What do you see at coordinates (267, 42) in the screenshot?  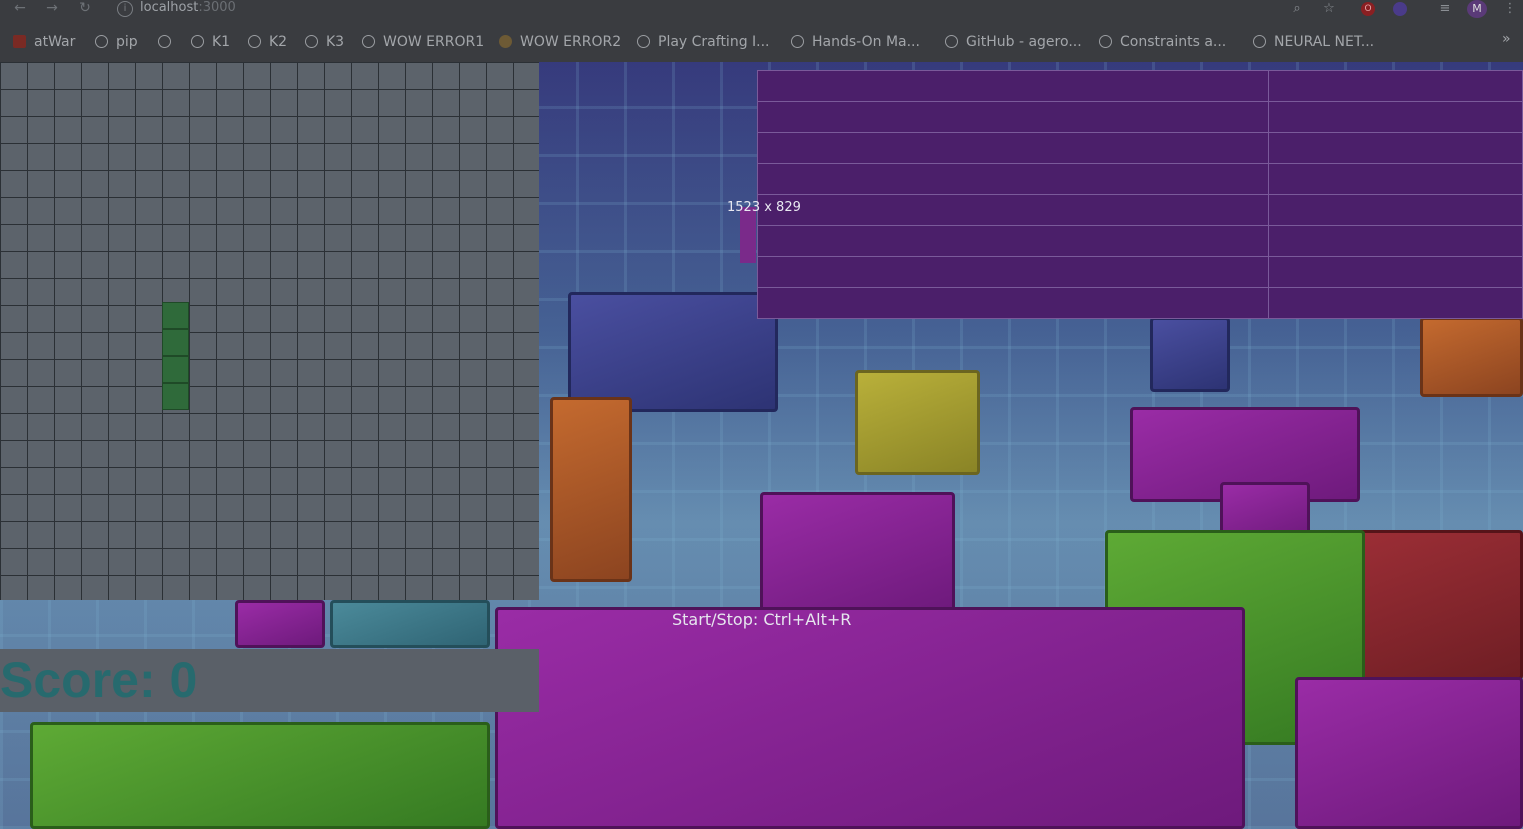 I see `bookmark-k2: K2` at bounding box center [267, 42].